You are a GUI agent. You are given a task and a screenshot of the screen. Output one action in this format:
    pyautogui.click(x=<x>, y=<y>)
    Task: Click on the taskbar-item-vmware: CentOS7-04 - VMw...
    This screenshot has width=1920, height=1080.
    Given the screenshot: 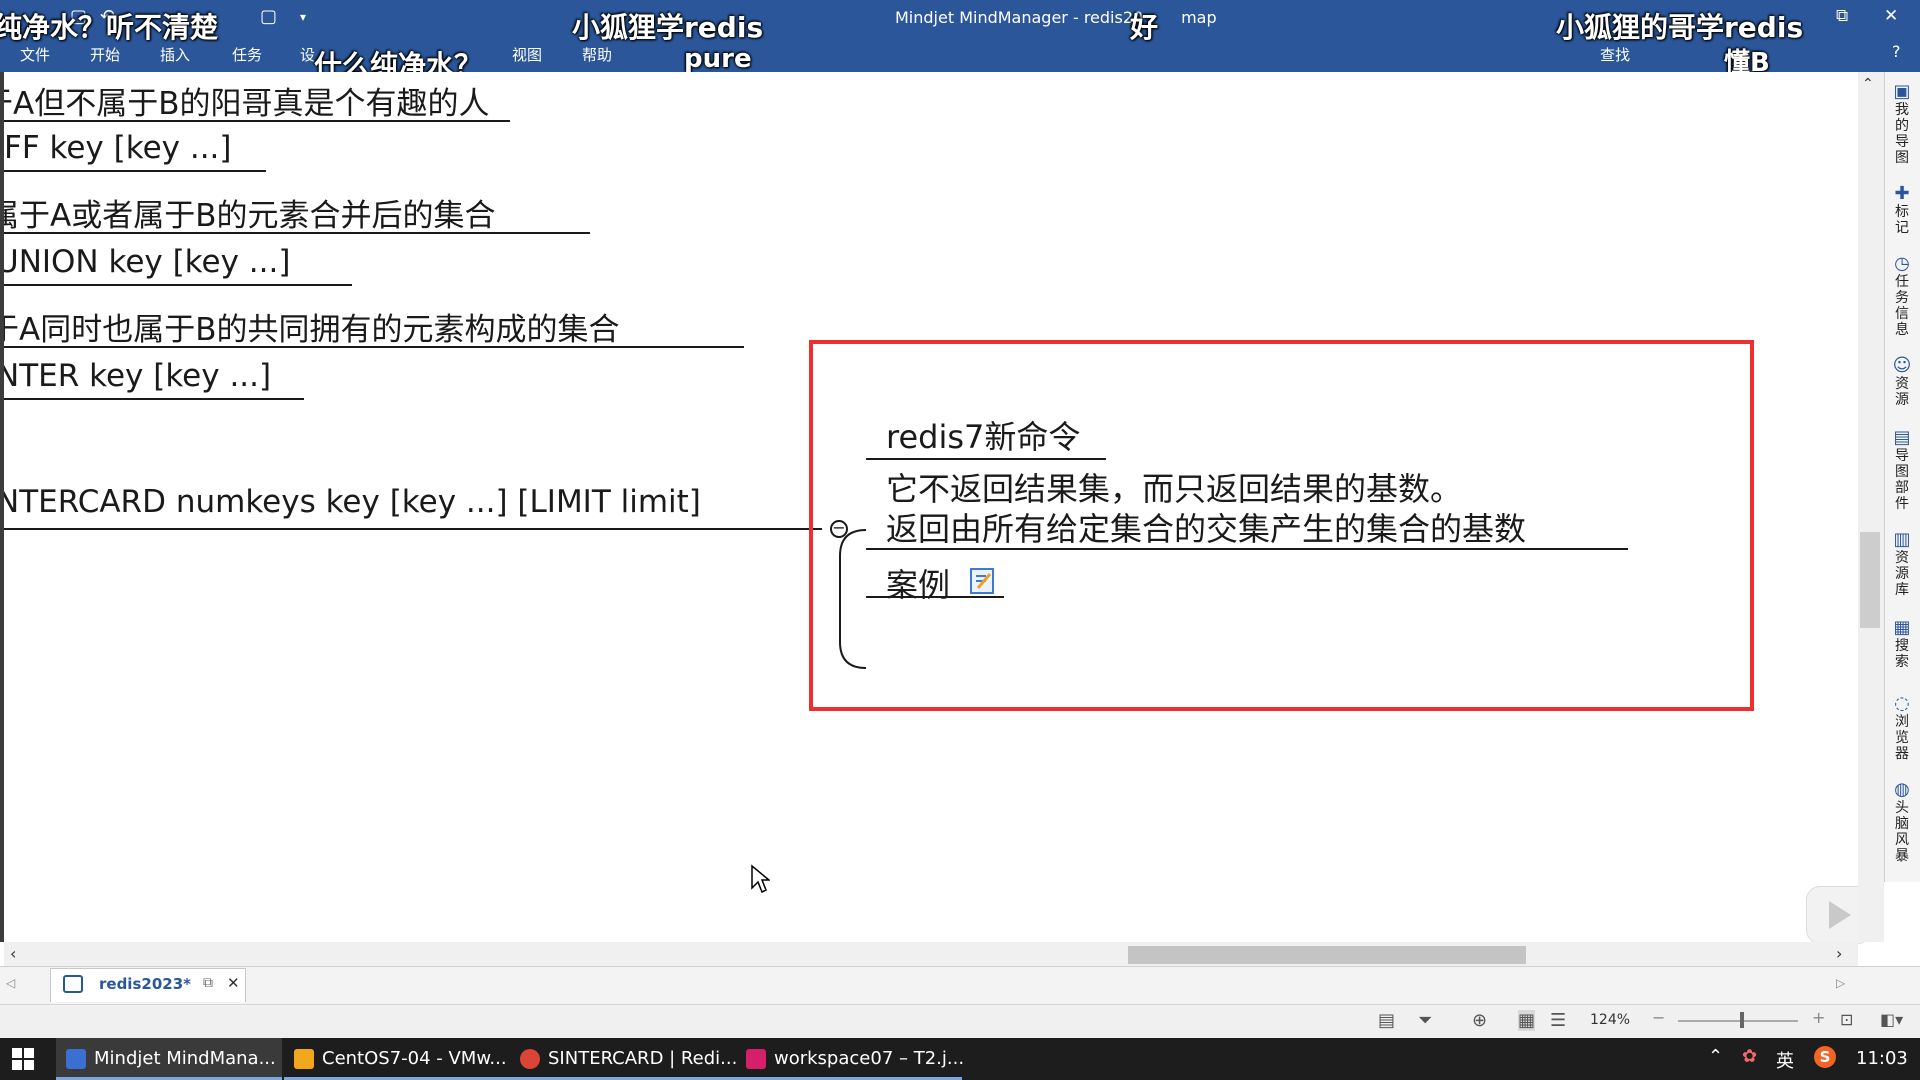 What is the action you would take?
    pyautogui.click(x=397, y=1059)
    